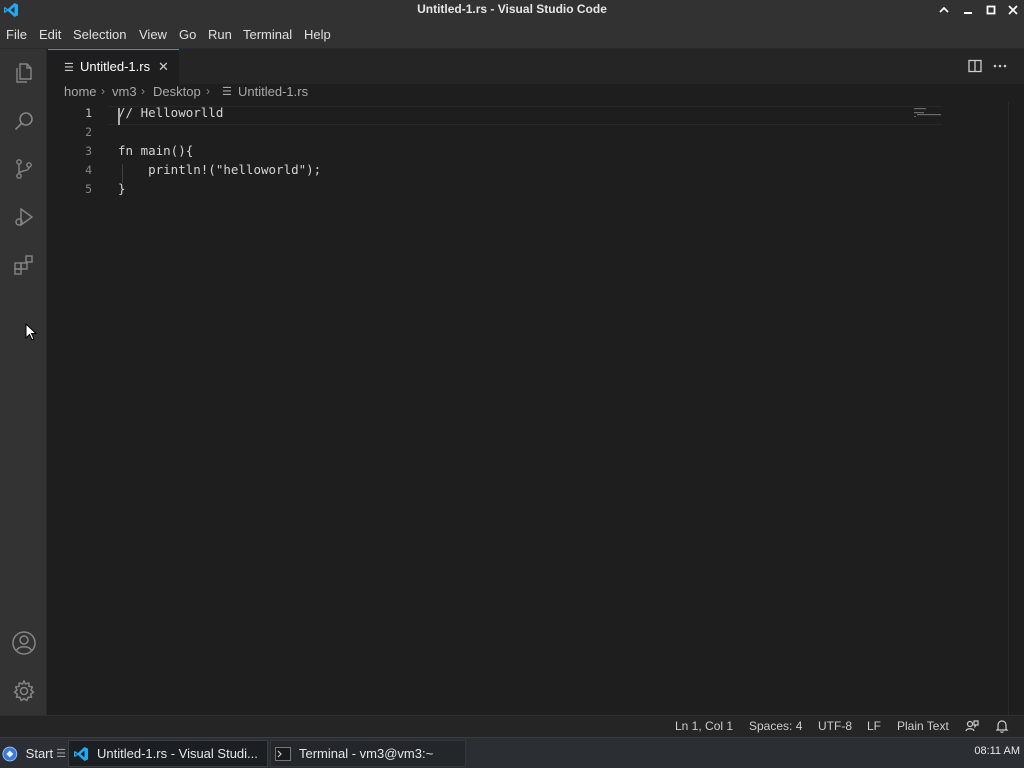 The image size is (1024, 768). Describe the element at coordinates (171, 112) in the screenshot. I see `code-line: // Helloworlld` at that location.